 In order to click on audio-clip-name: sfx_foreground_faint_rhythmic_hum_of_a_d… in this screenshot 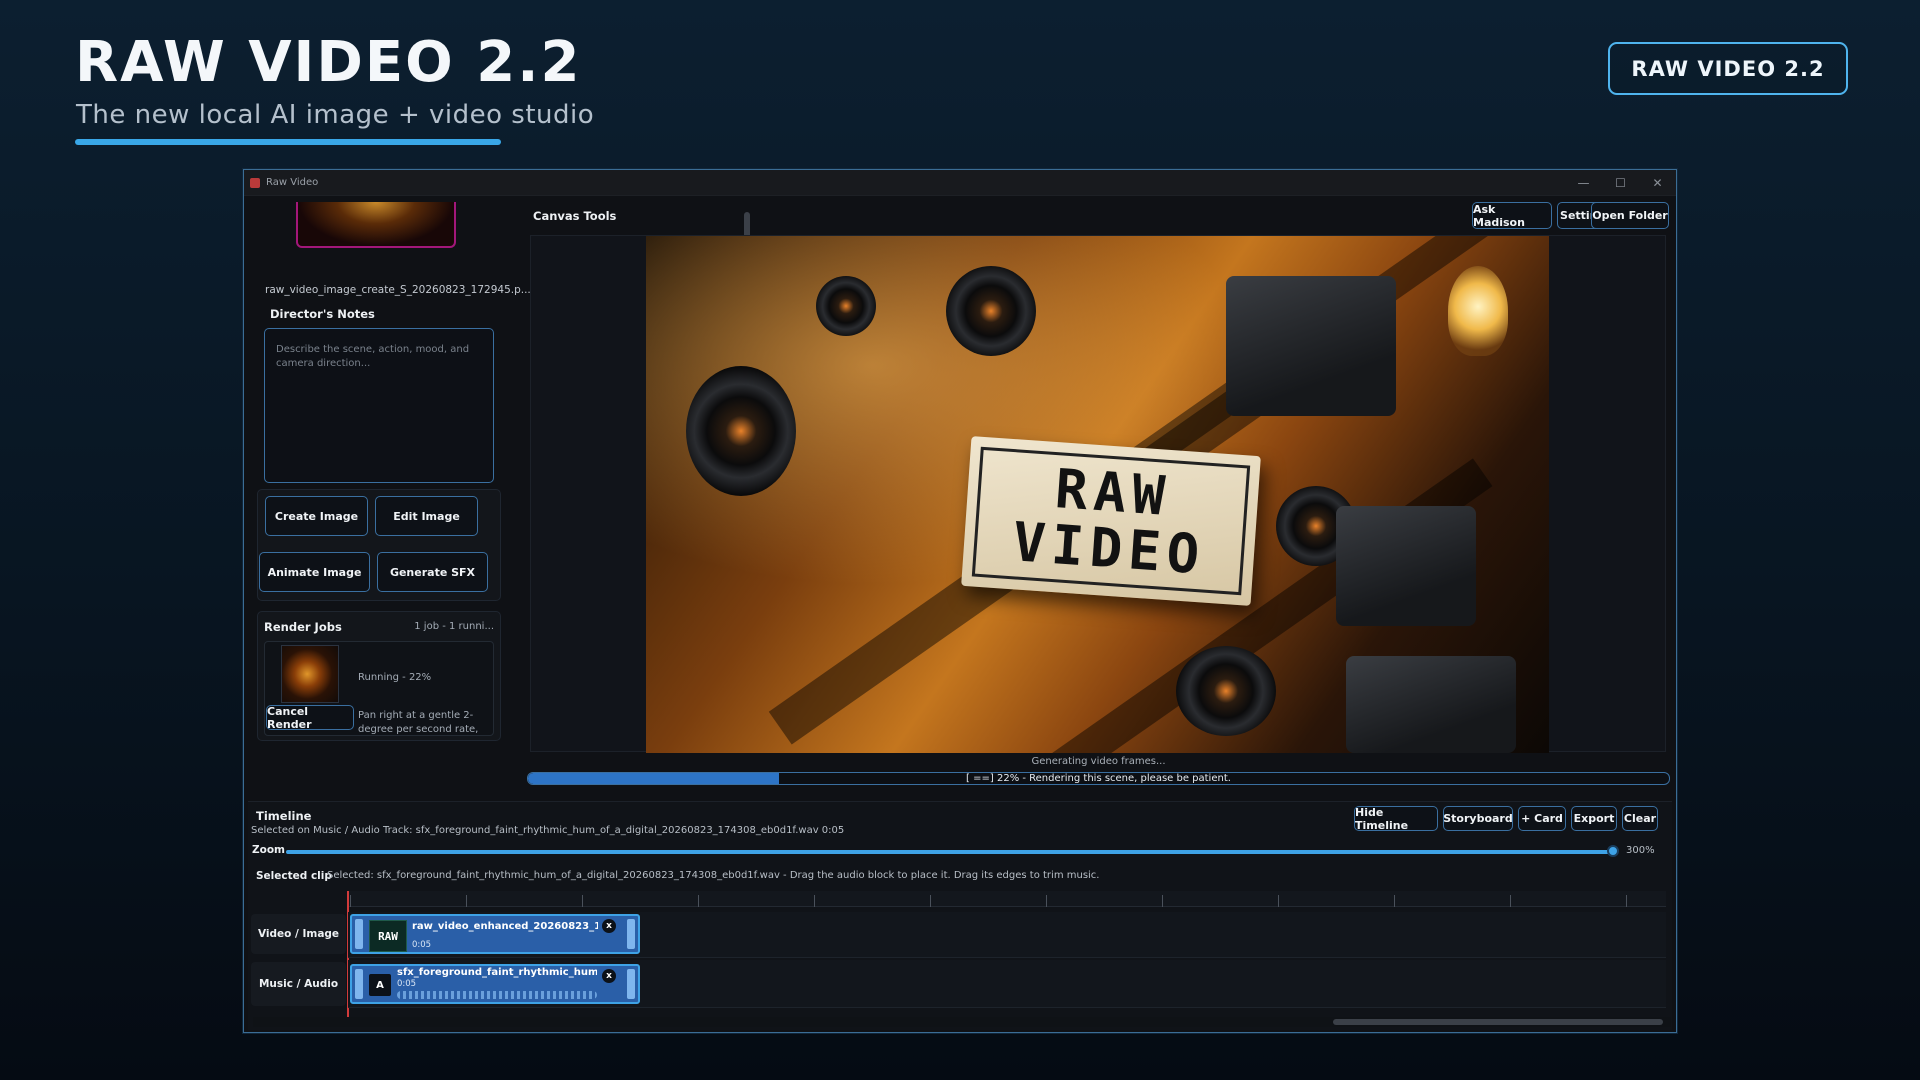, I will do `click(497, 972)`.